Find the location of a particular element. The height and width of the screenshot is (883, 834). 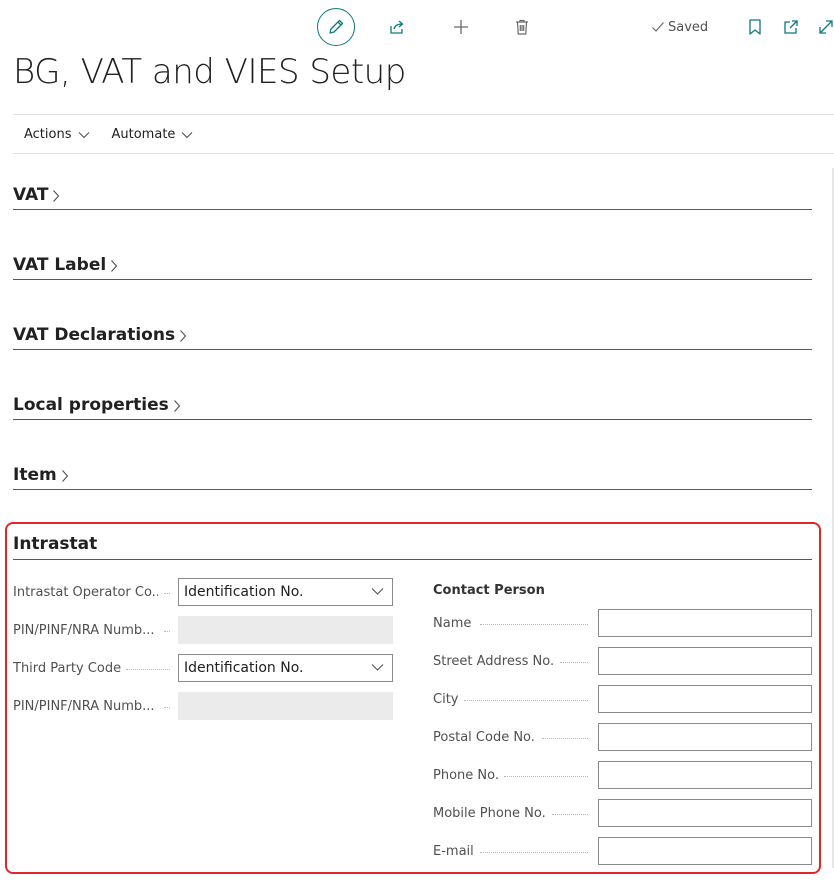

edit-button is located at coordinates (336, 27).